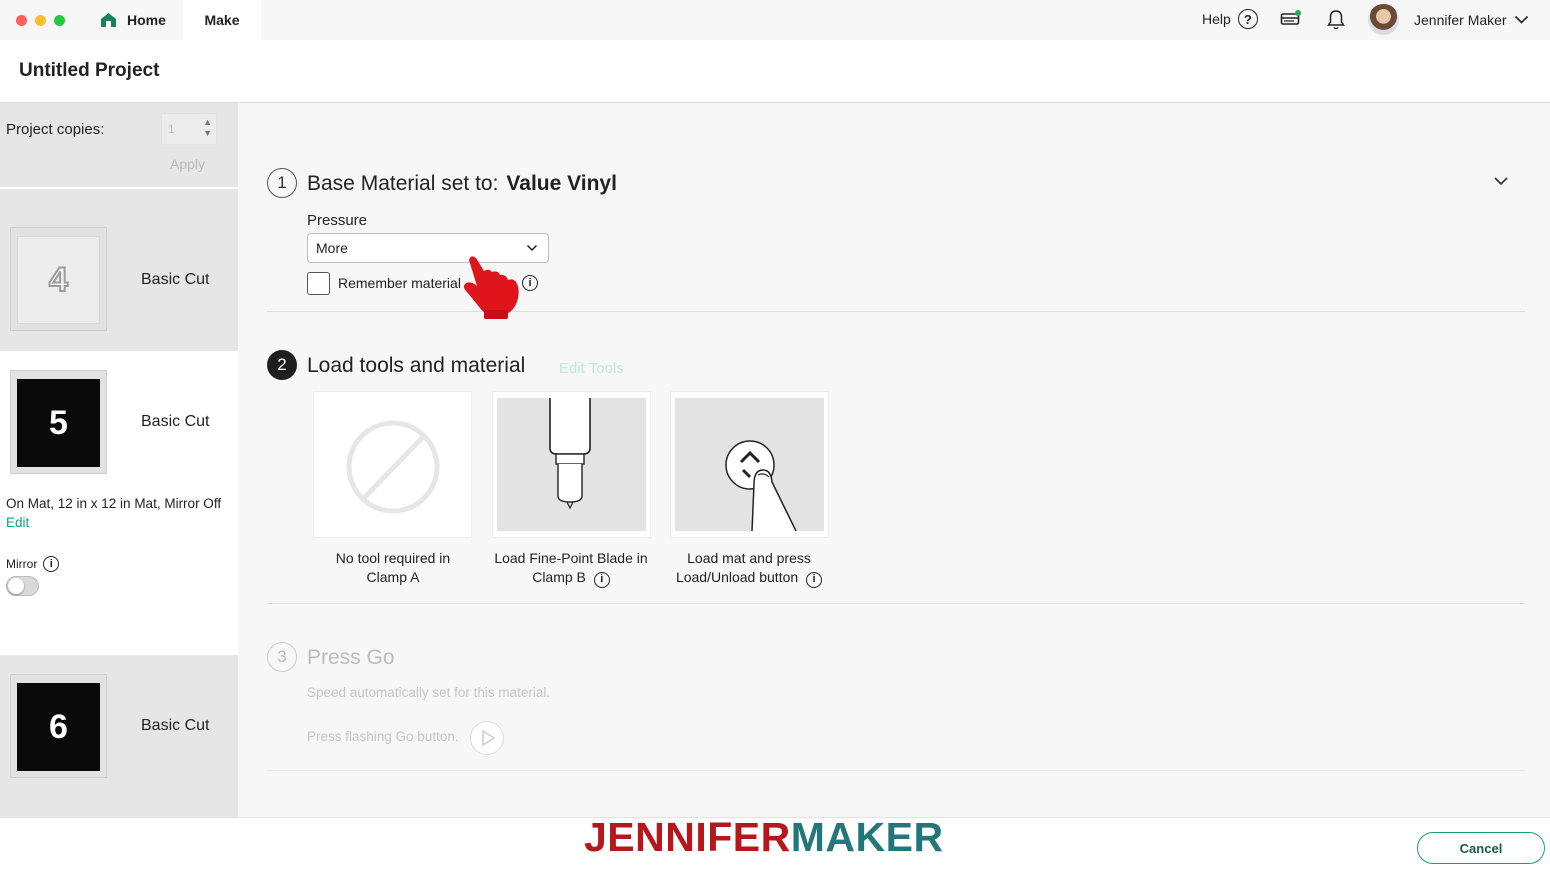  What do you see at coordinates (393, 577) in the screenshot?
I see `clamp-a-line2: Clamp A` at bounding box center [393, 577].